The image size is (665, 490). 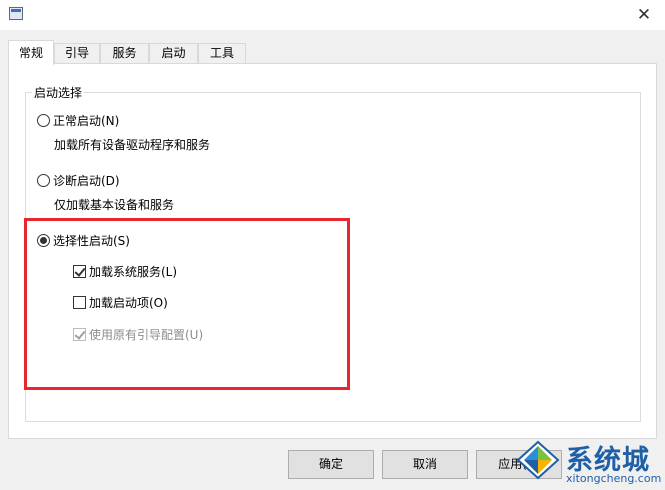 What do you see at coordinates (86, 181) in the screenshot?
I see `diagnostic-startup-label: 诊断启动(D)` at bounding box center [86, 181].